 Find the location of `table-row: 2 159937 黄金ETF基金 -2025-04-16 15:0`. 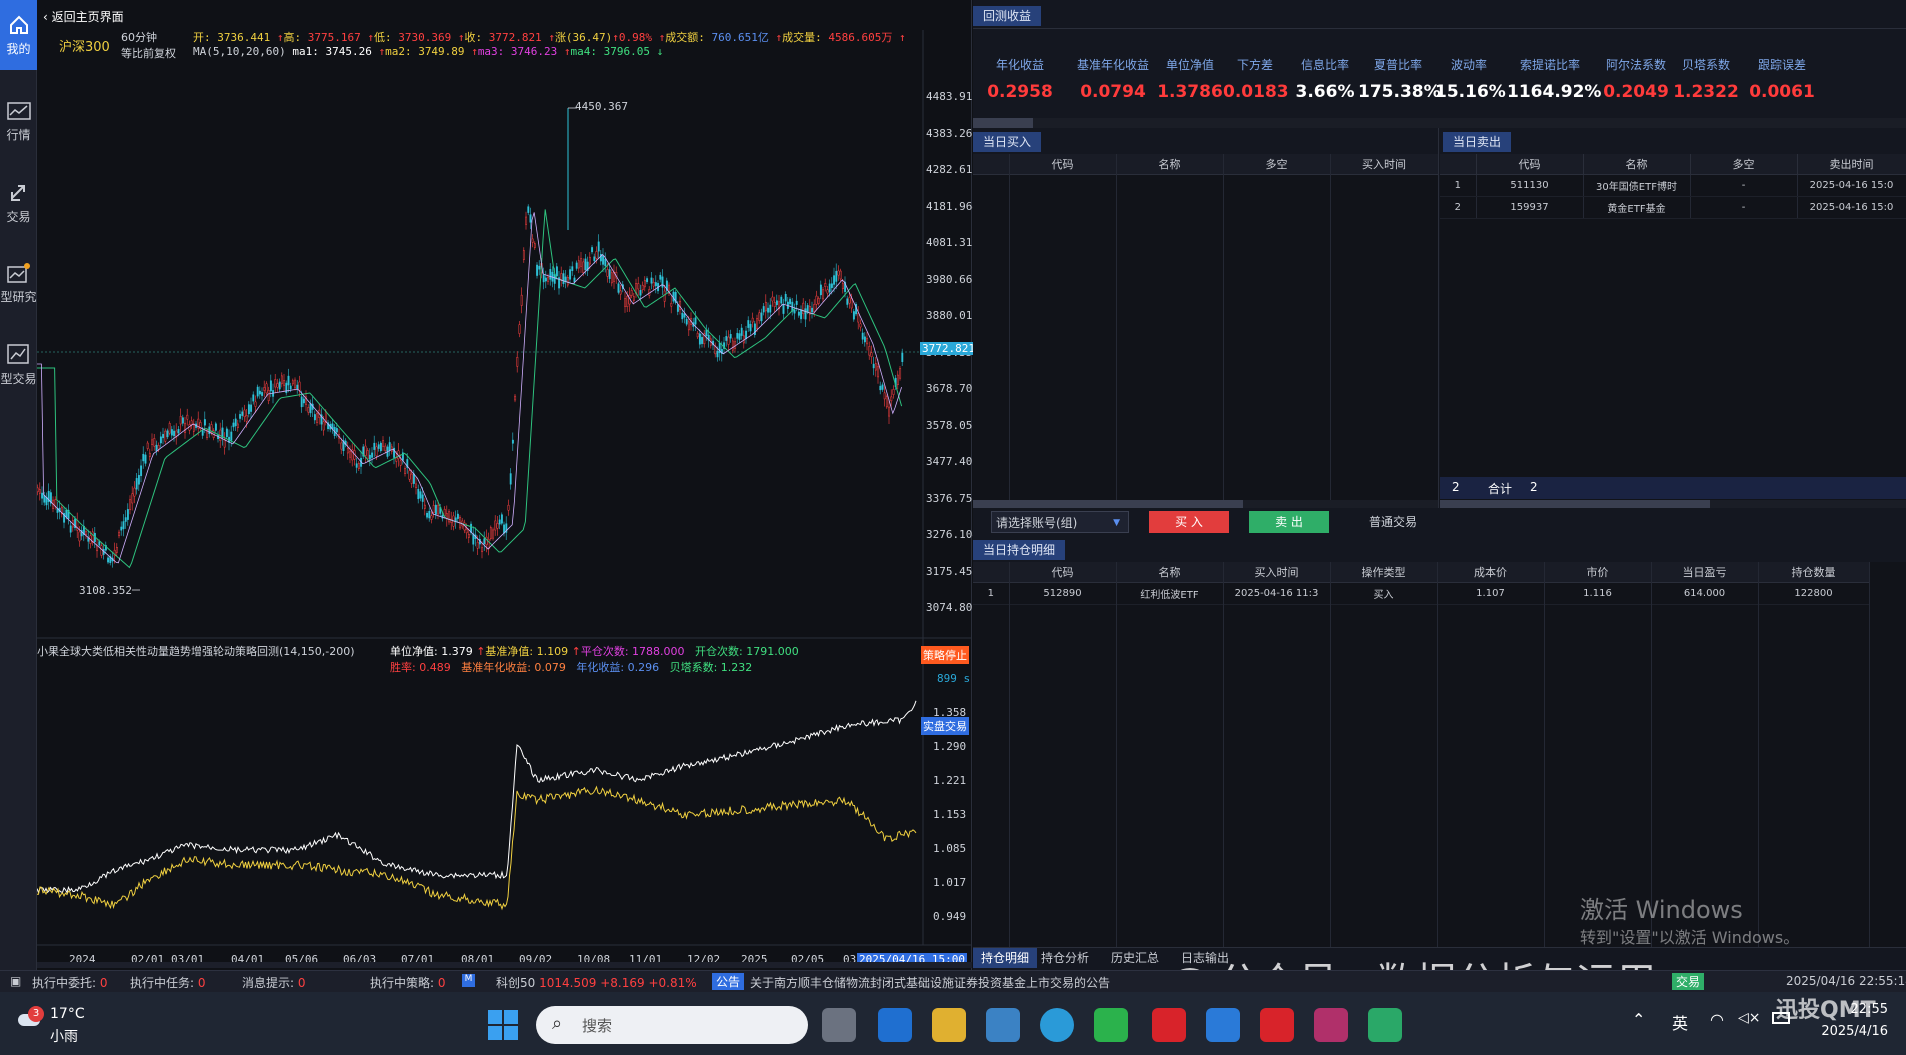

table-row: 2 159937 黄金ETF基金 -2025-04-16 15:0 is located at coordinates (1673, 207).